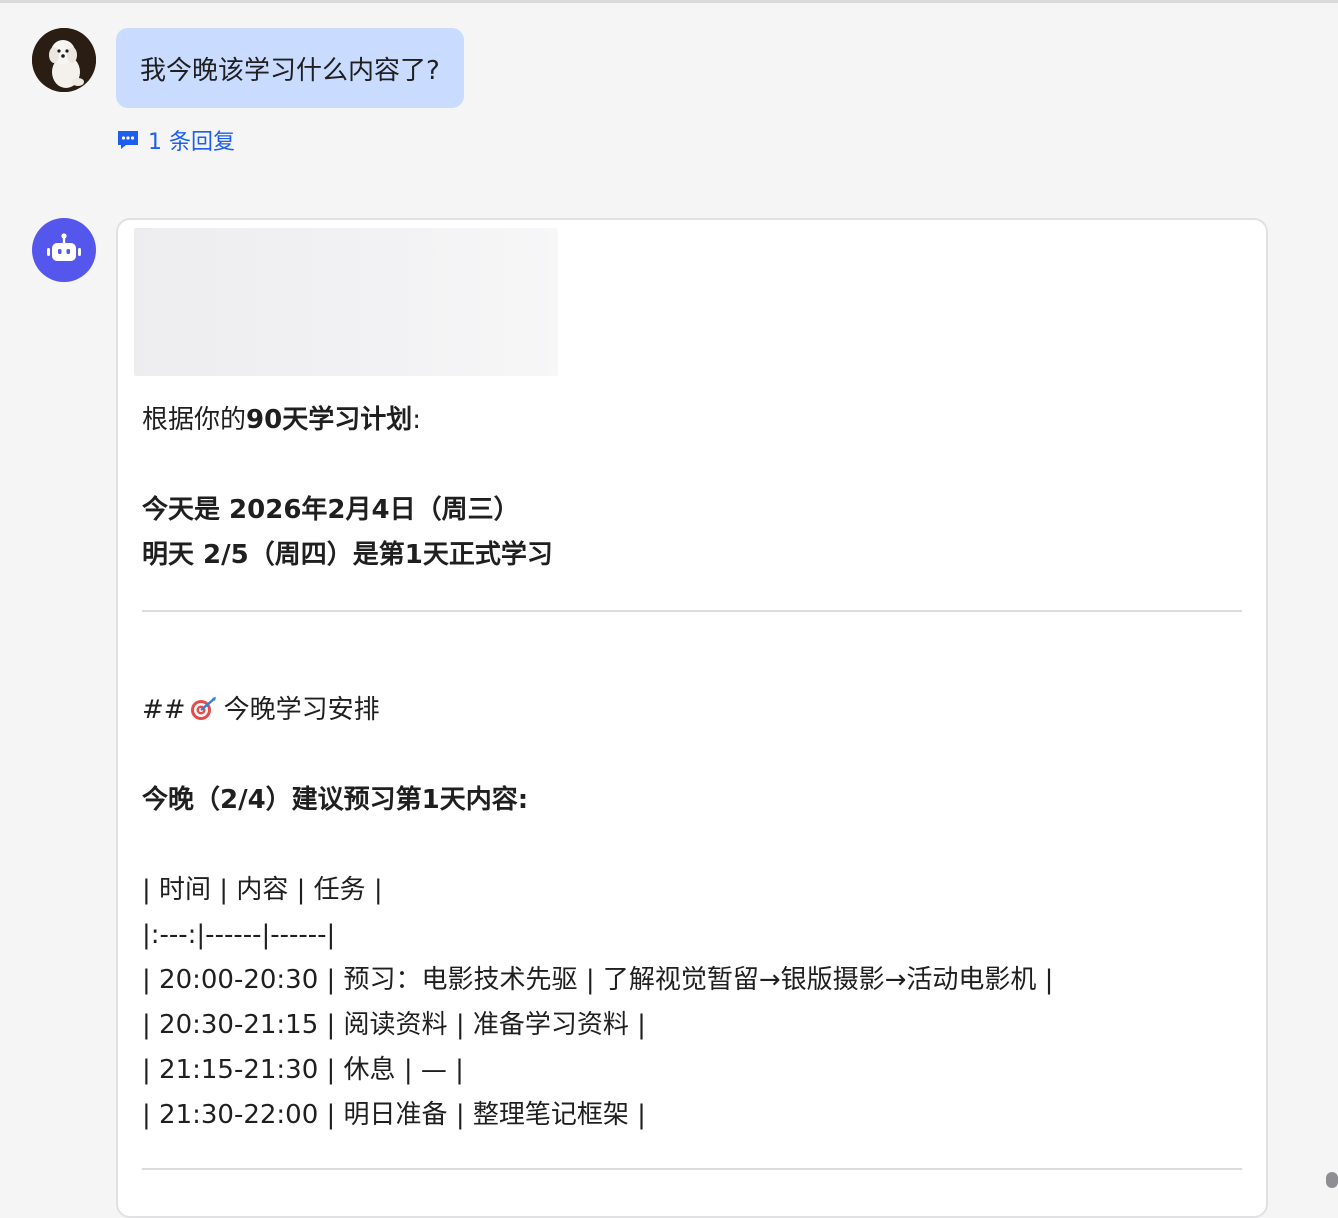  Describe the element at coordinates (346, 302) in the screenshot. I see `image-placeholder` at that location.